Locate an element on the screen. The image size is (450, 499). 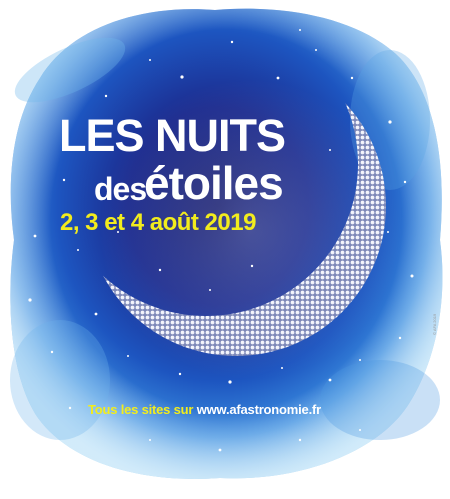
event-dates: 2, 3 et 4 août 2019 is located at coordinates (158, 222).